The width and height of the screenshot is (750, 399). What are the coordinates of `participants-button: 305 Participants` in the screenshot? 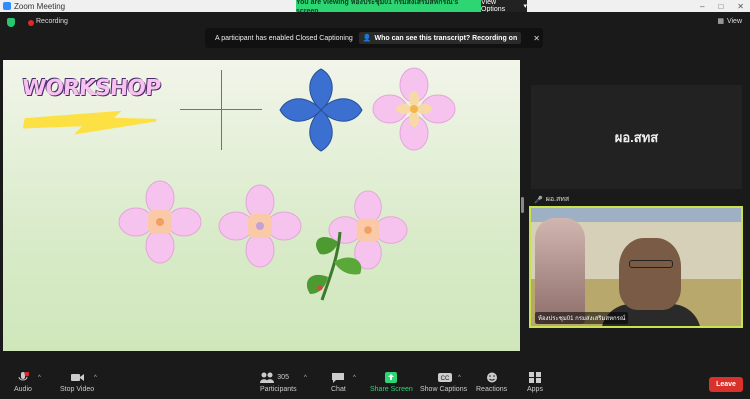 It's located at (278, 382).